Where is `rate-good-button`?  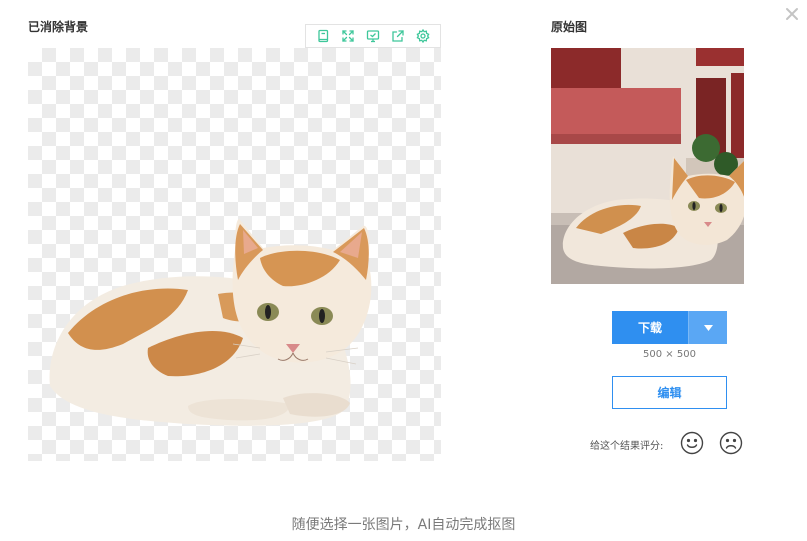
rate-good-button is located at coordinates (692, 443).